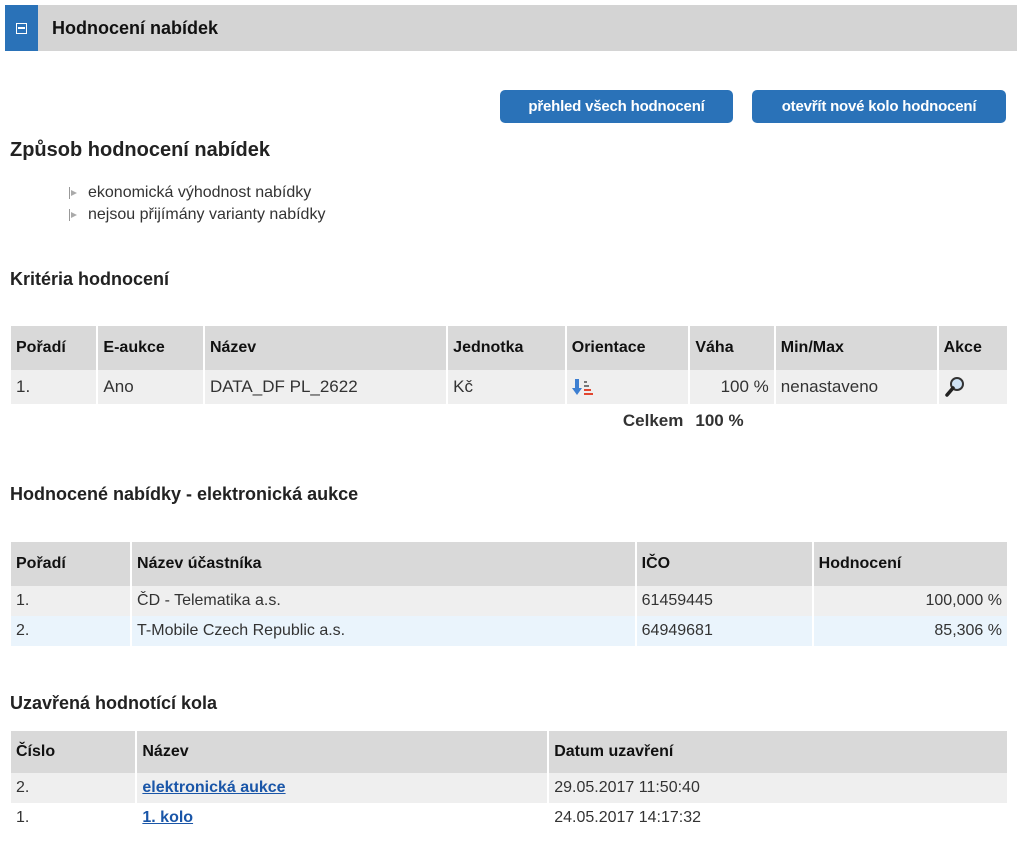  What do you see at coordinates (506, 387) in the screenshot?
I see `criteria-unit: Kč` at bounding box center [506, 387].